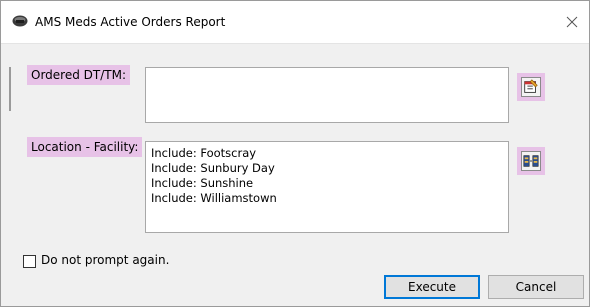  I want to click on title-bar: AMS Meds Active Orders Report, so click(295, 22).